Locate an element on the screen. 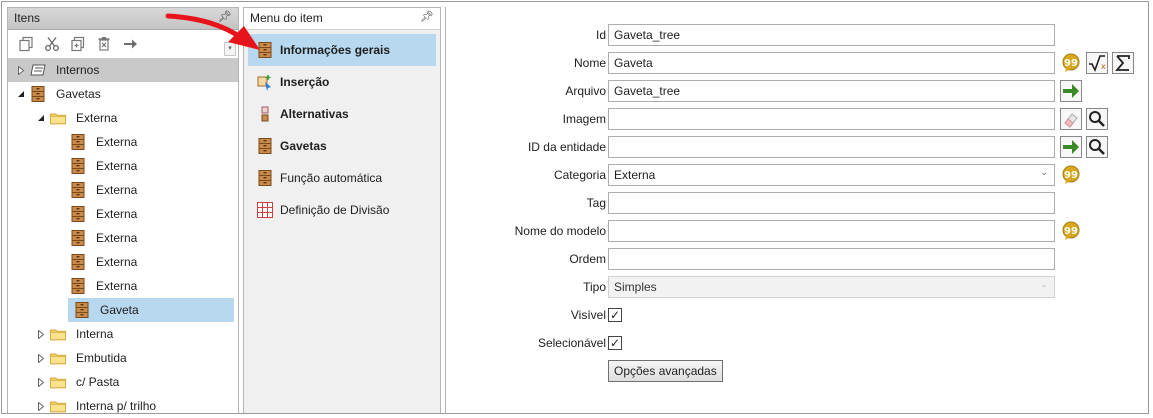 This screenshot has width=1153, height=418. arquivo-go-button is located at coordinates (1071, 91).